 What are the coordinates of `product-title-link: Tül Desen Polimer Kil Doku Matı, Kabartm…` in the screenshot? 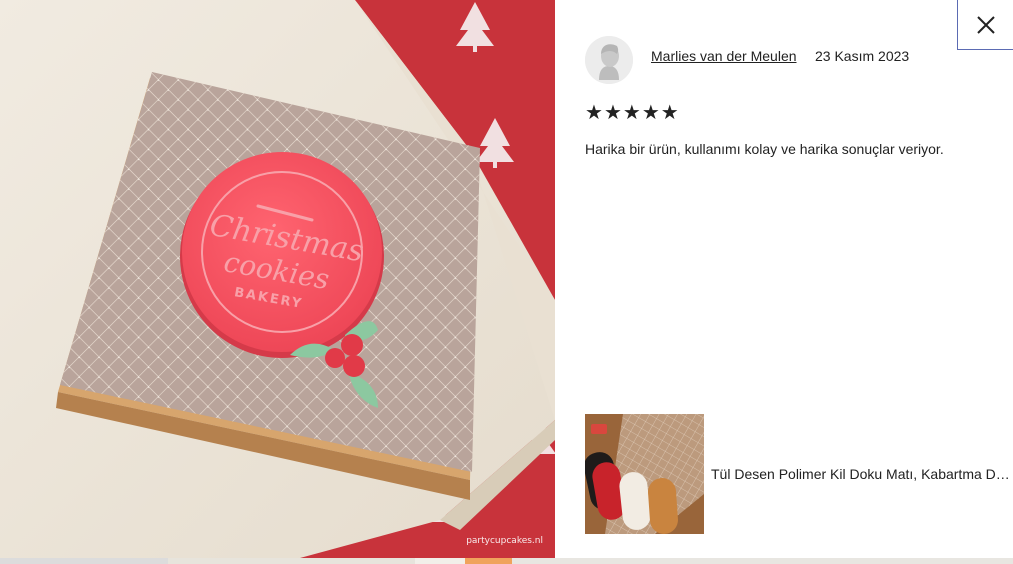 It's located at (861, 474).